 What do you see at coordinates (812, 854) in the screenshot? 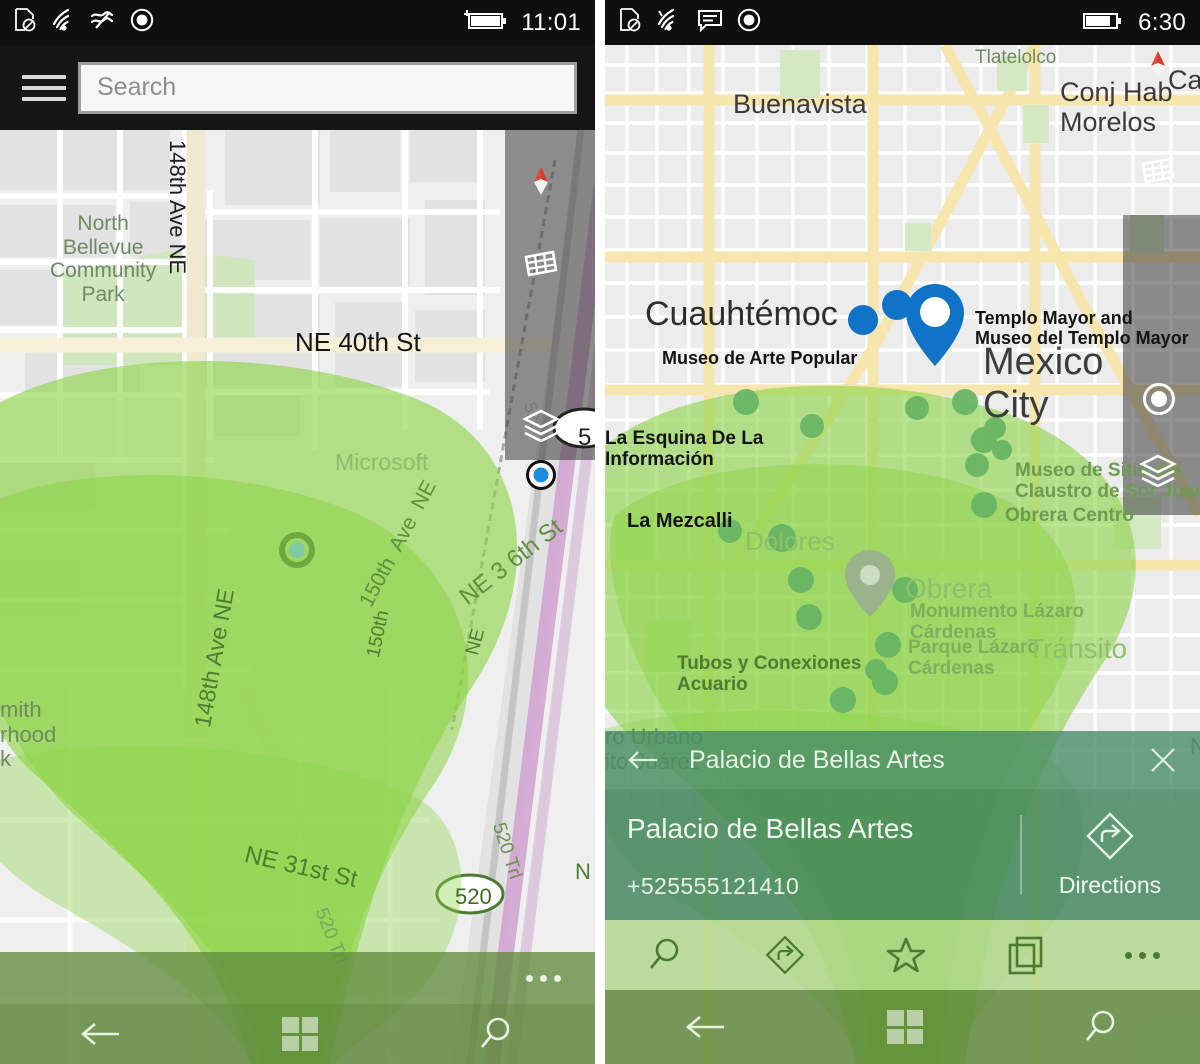
I see `detail-card-main: Palacio de Bellas Artes +525555121410` at bounding box center [812, 854].